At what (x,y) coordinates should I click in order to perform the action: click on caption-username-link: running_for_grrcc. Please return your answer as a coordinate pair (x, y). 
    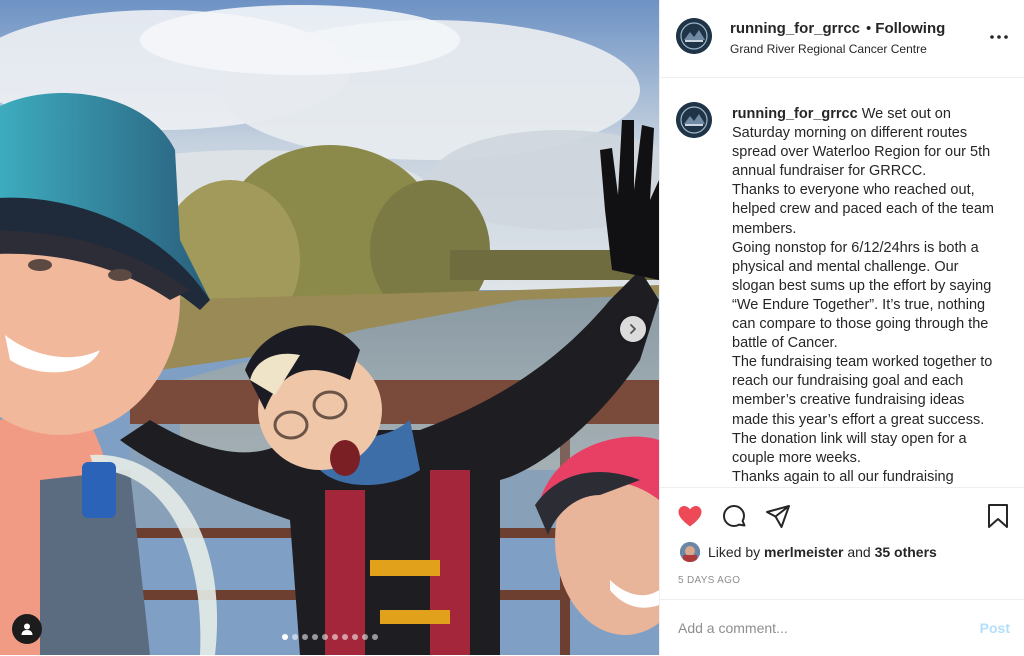
    Looking at the image, I should click on (795, 114).